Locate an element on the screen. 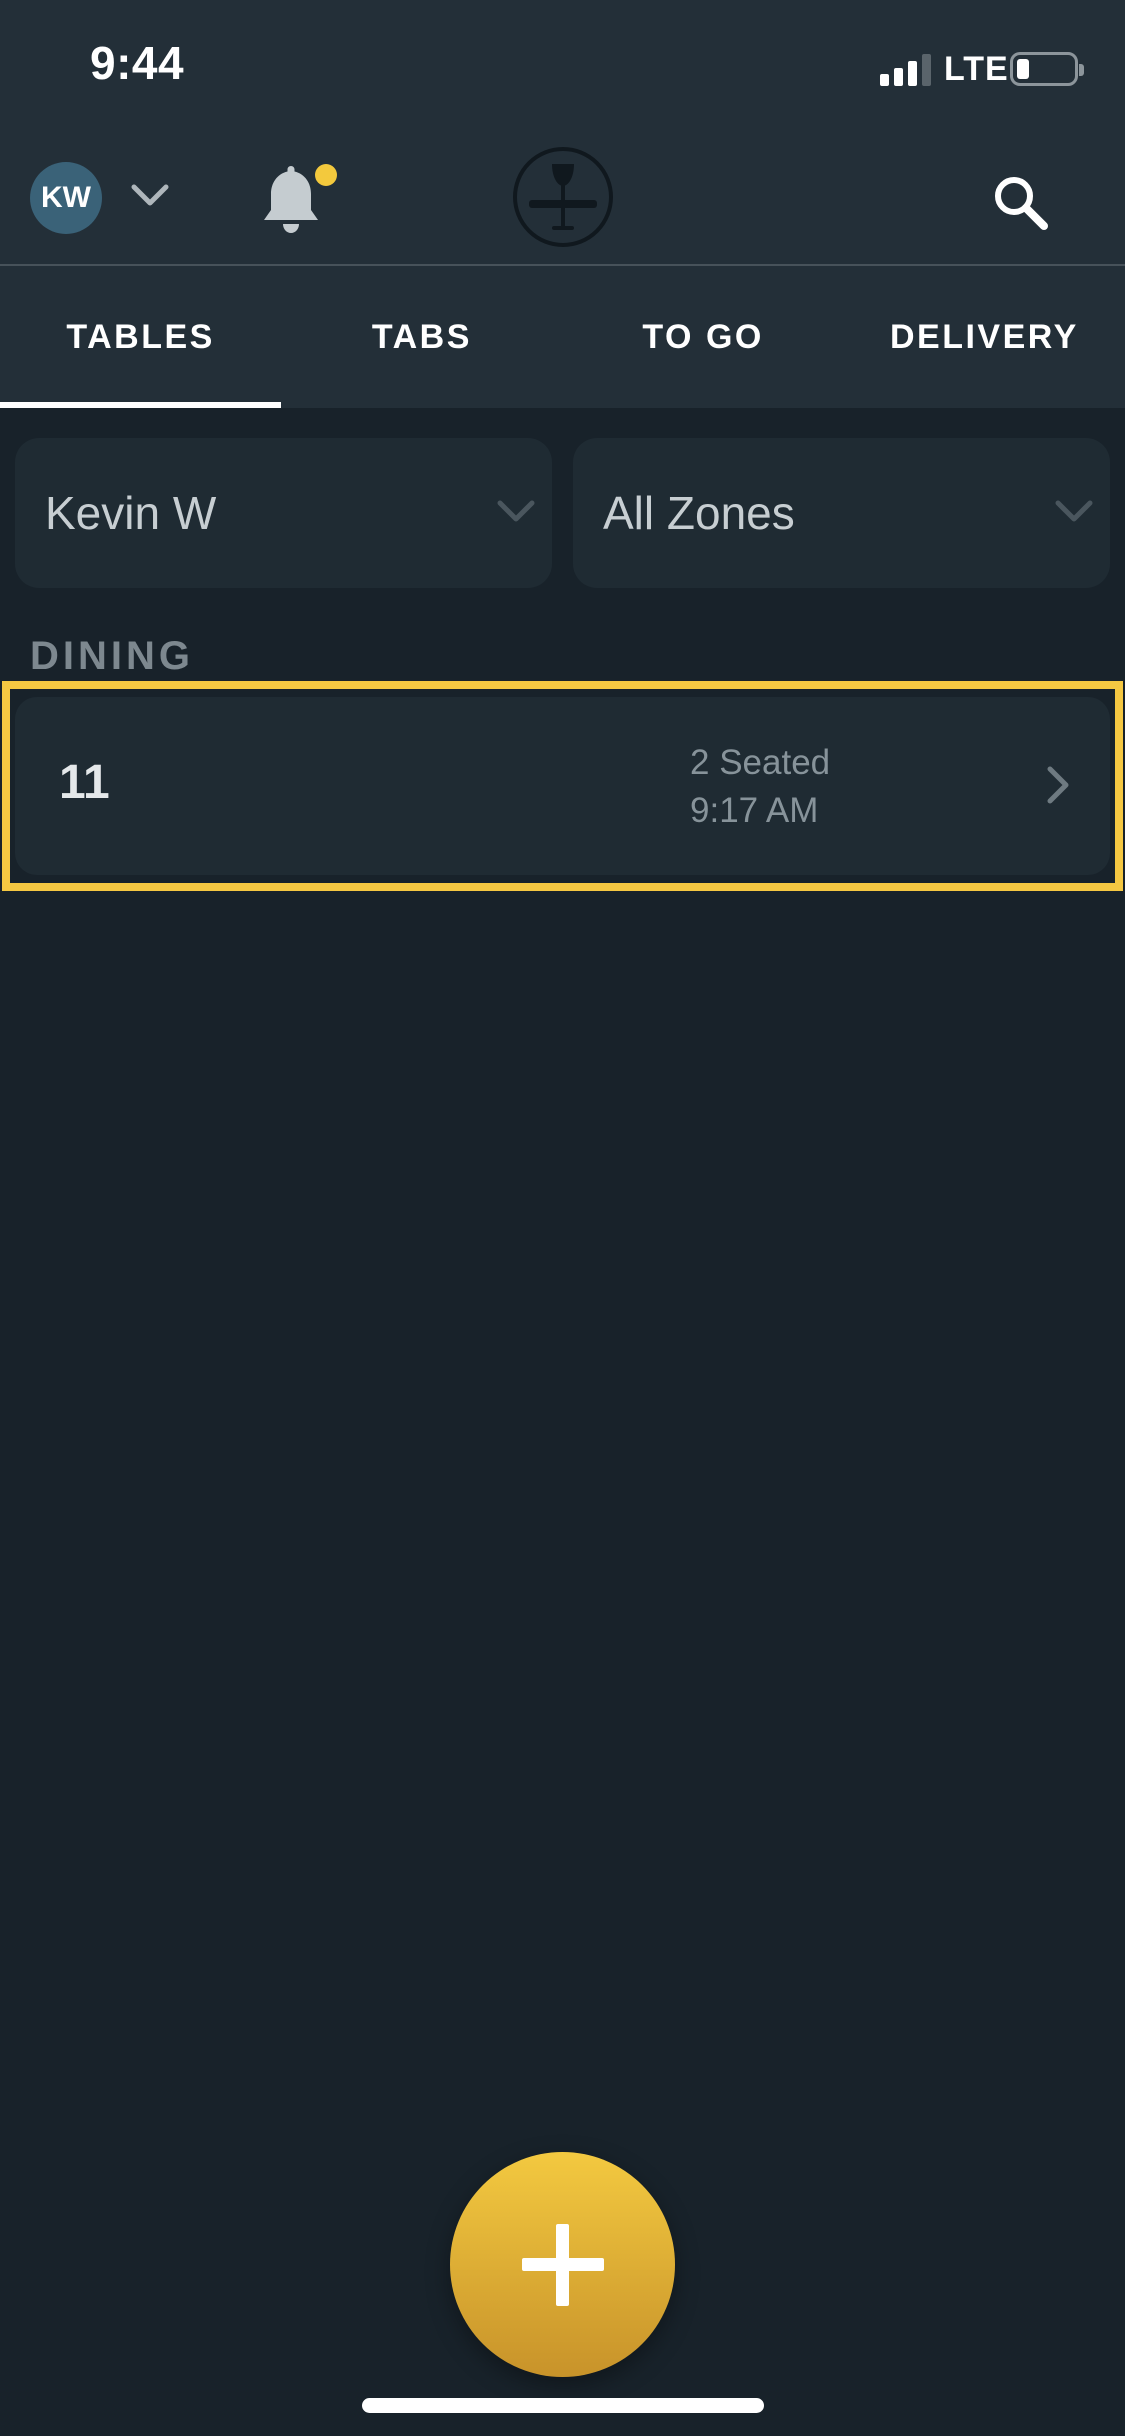 This screenshot has width=1125, height=2436. tab-tables: TABLES is located at coordinates (141, 337).